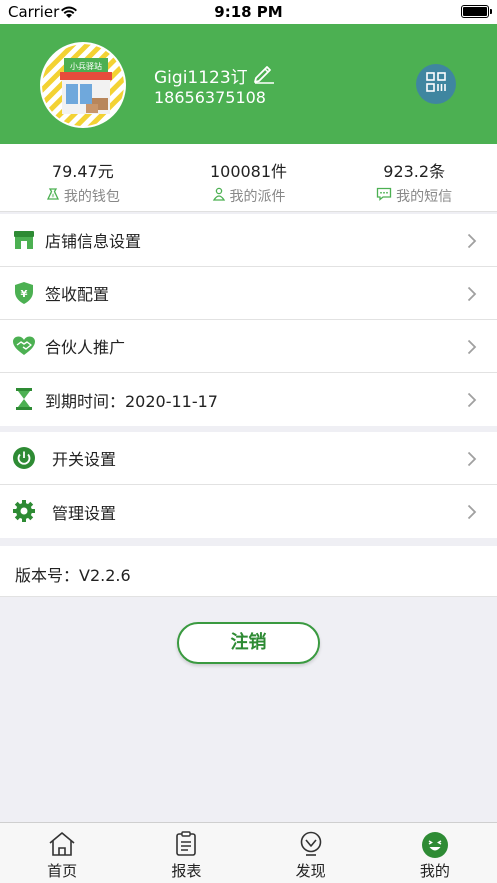  I want to click on gear-icon, so click(24, 511).